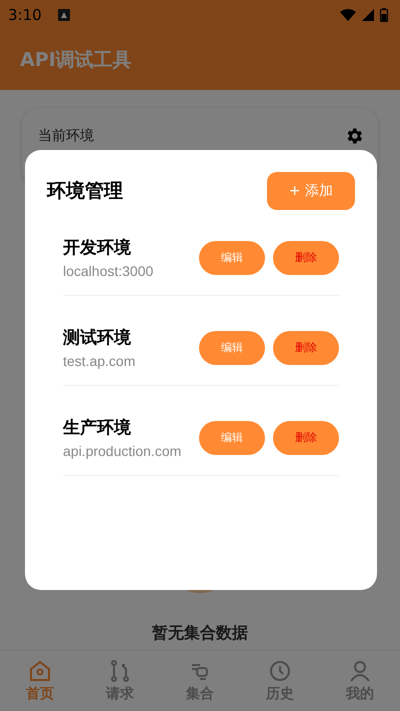  I want to click on environment-url: test.ap.com, so click(99, 361).